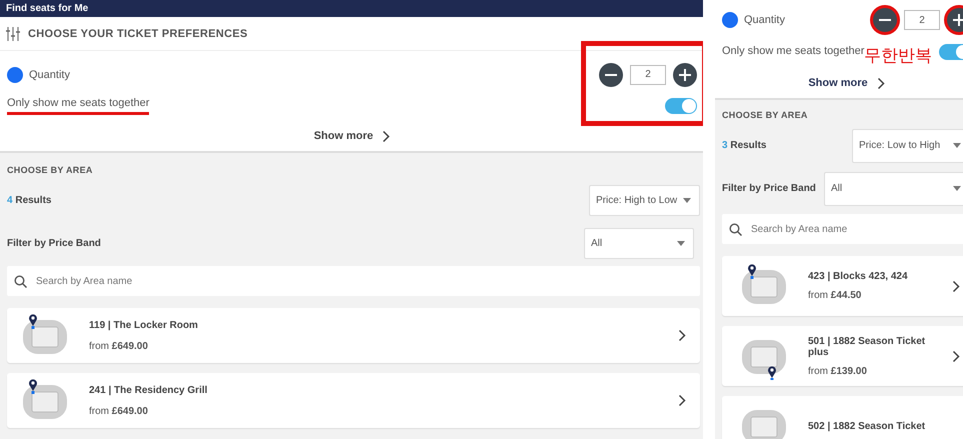 The height and width of the screenshot is (439, 963). What do you see at coordinates (858, 276) in the screenshot?
I see `area-title-text: 423 | Blocks 423, 424` at bounding box center [858, 276].